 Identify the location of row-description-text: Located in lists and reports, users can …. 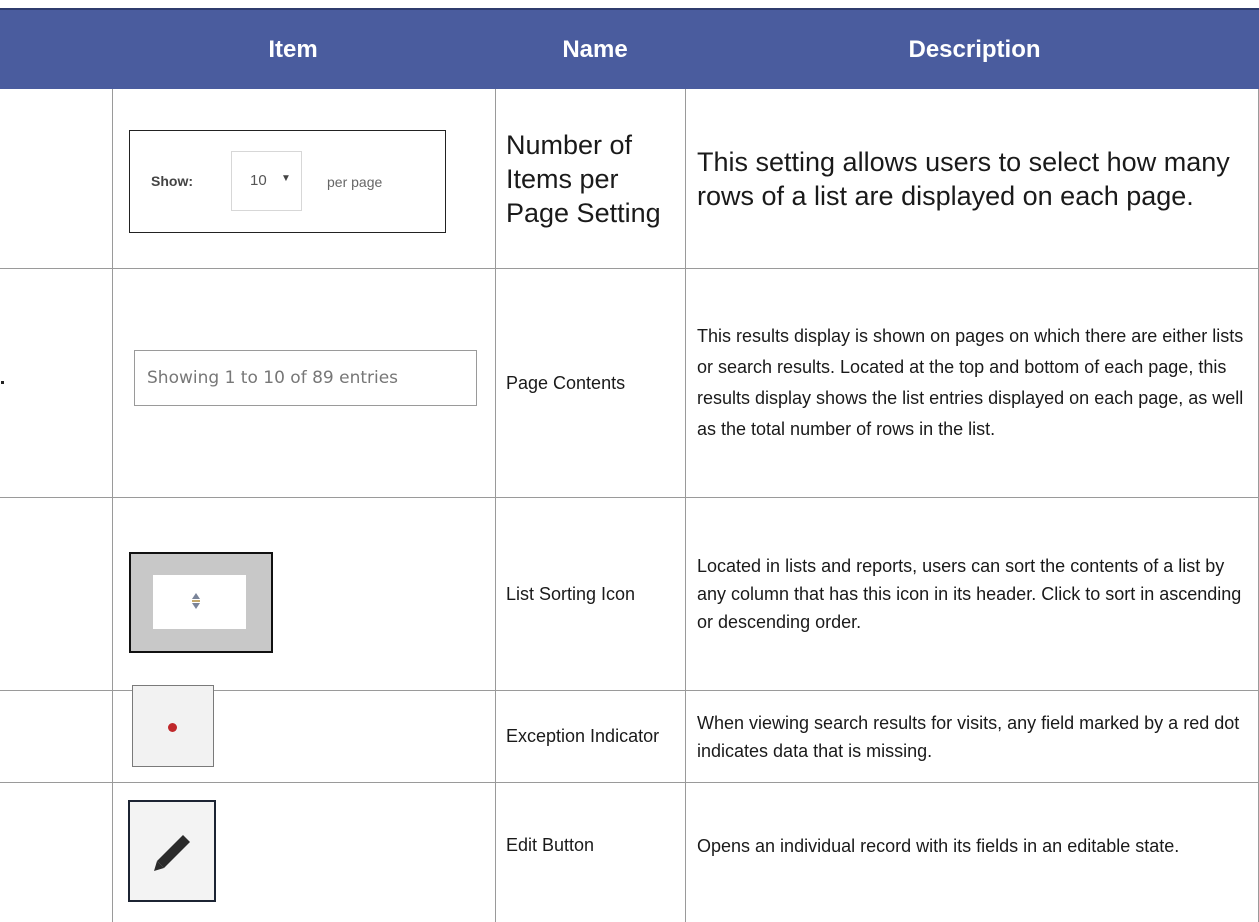
(969, 594).